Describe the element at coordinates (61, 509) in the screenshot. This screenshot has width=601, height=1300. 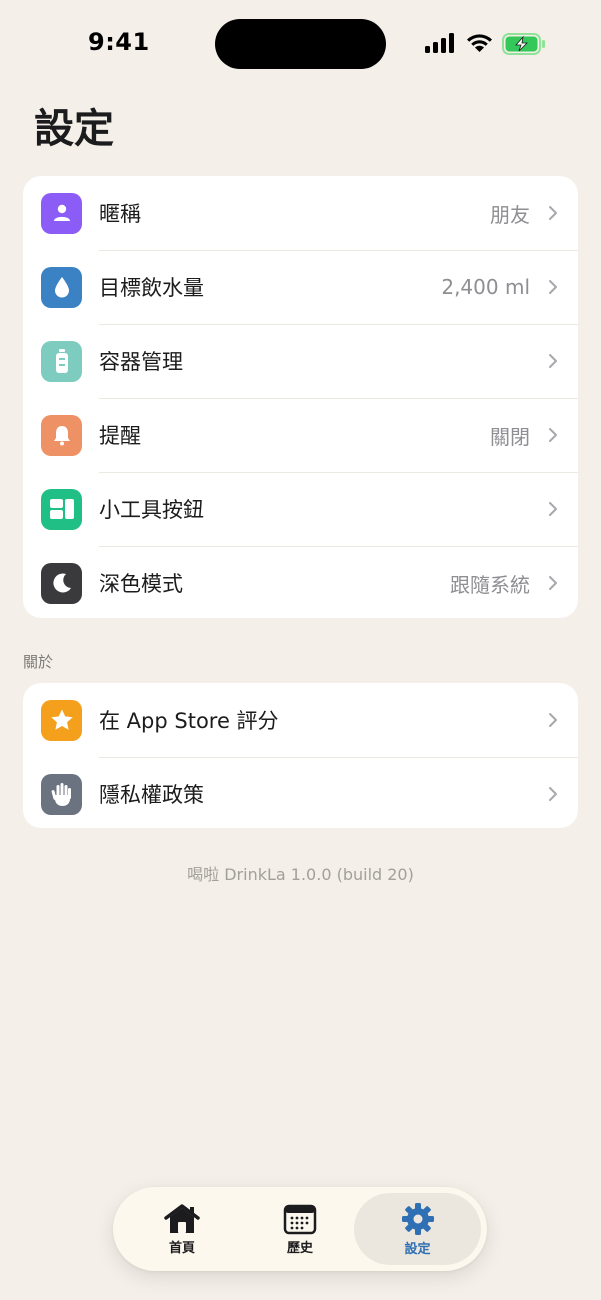
I see `widget-icon` at that location.